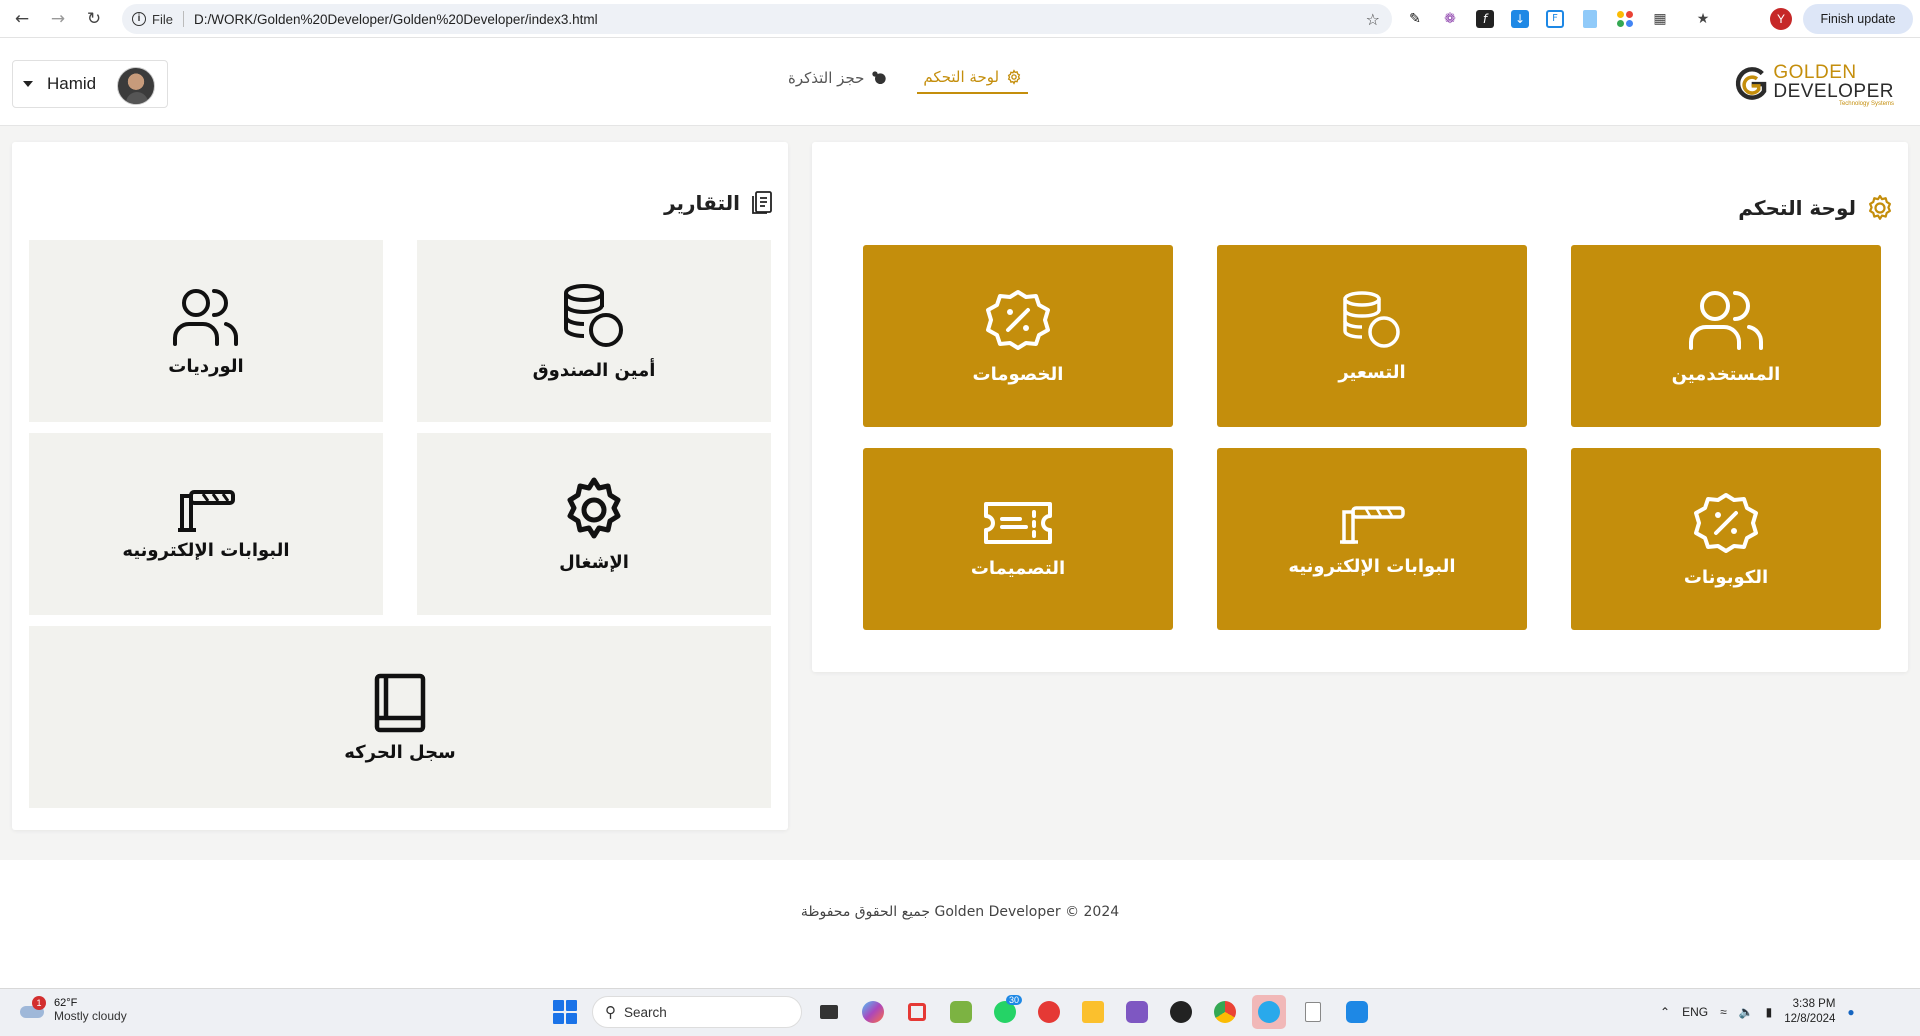  I want to click on top-navigation: لوحة التحكم حجز التذكرة, so click(908, 81).